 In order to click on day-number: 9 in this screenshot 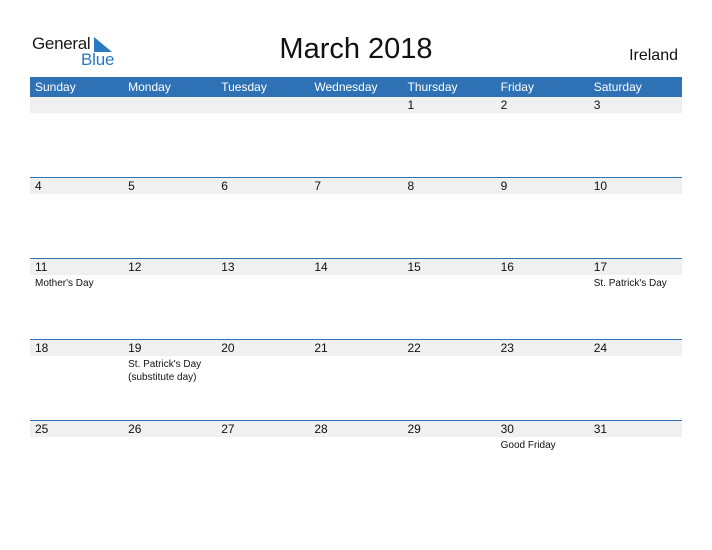, I will do `click(504, 186)`.